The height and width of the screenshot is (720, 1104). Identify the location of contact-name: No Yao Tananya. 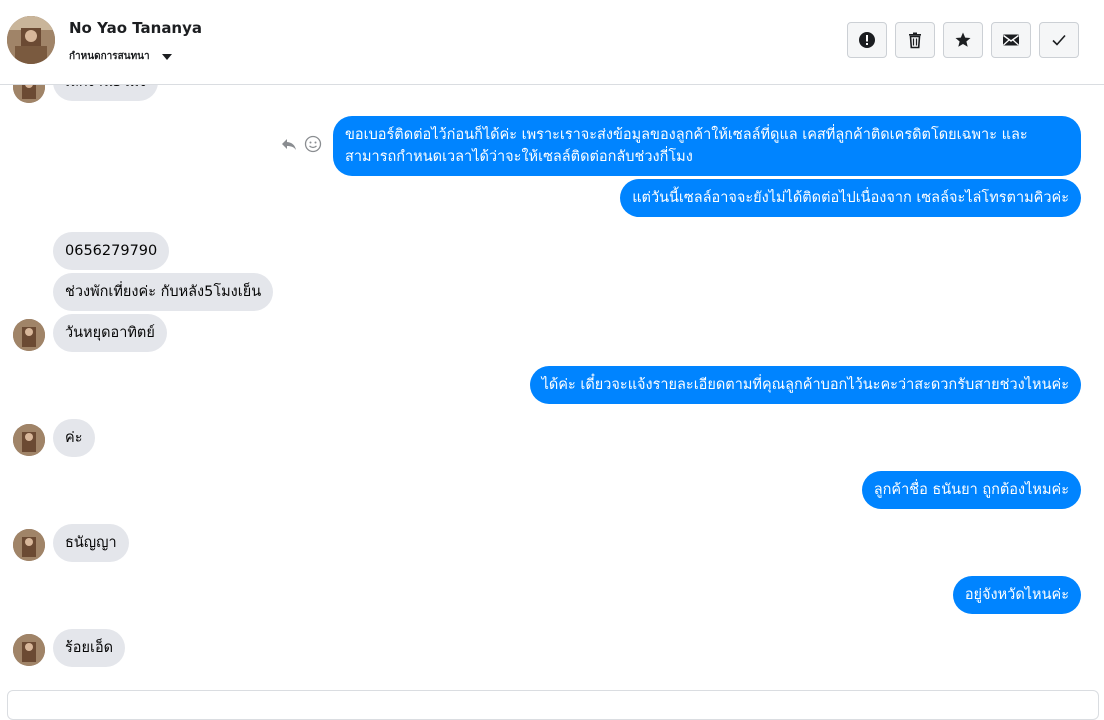
(135, 28).